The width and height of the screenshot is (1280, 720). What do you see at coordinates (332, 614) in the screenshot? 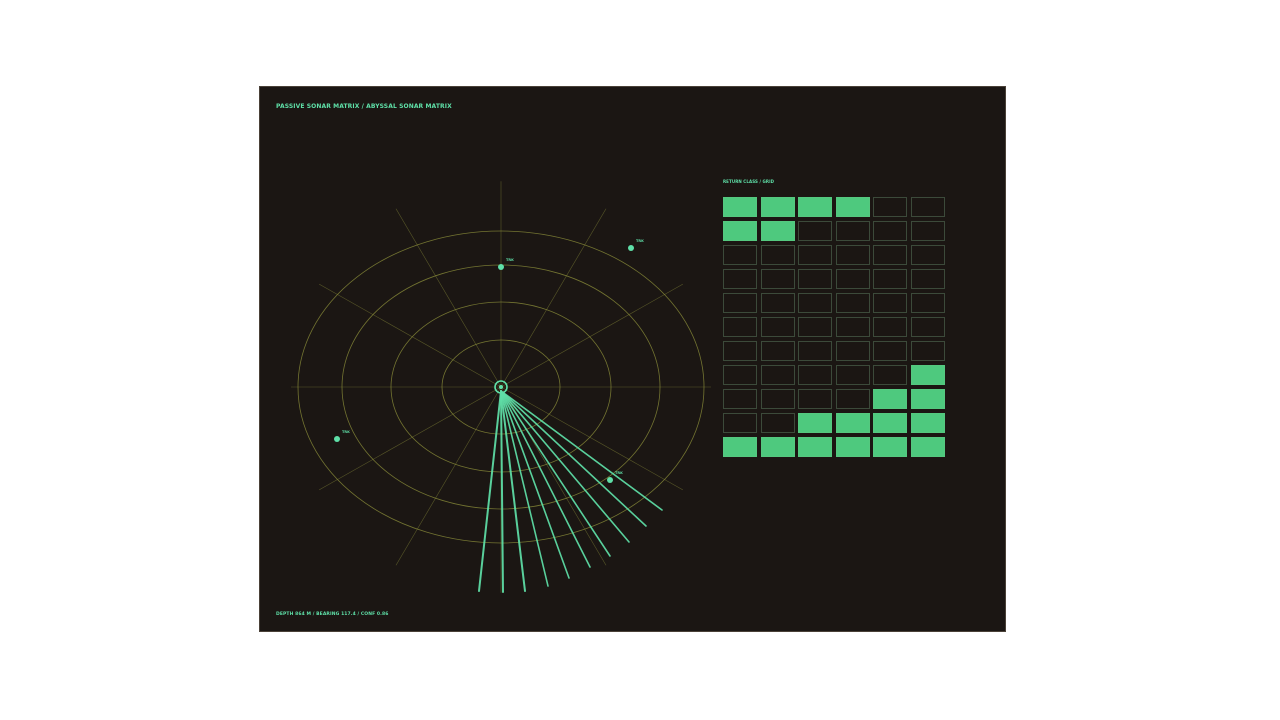
I see `status-readout: DEPTH 864 M / BEARING 117.4 / CONF 0.86` at bounding box center [332, 614].